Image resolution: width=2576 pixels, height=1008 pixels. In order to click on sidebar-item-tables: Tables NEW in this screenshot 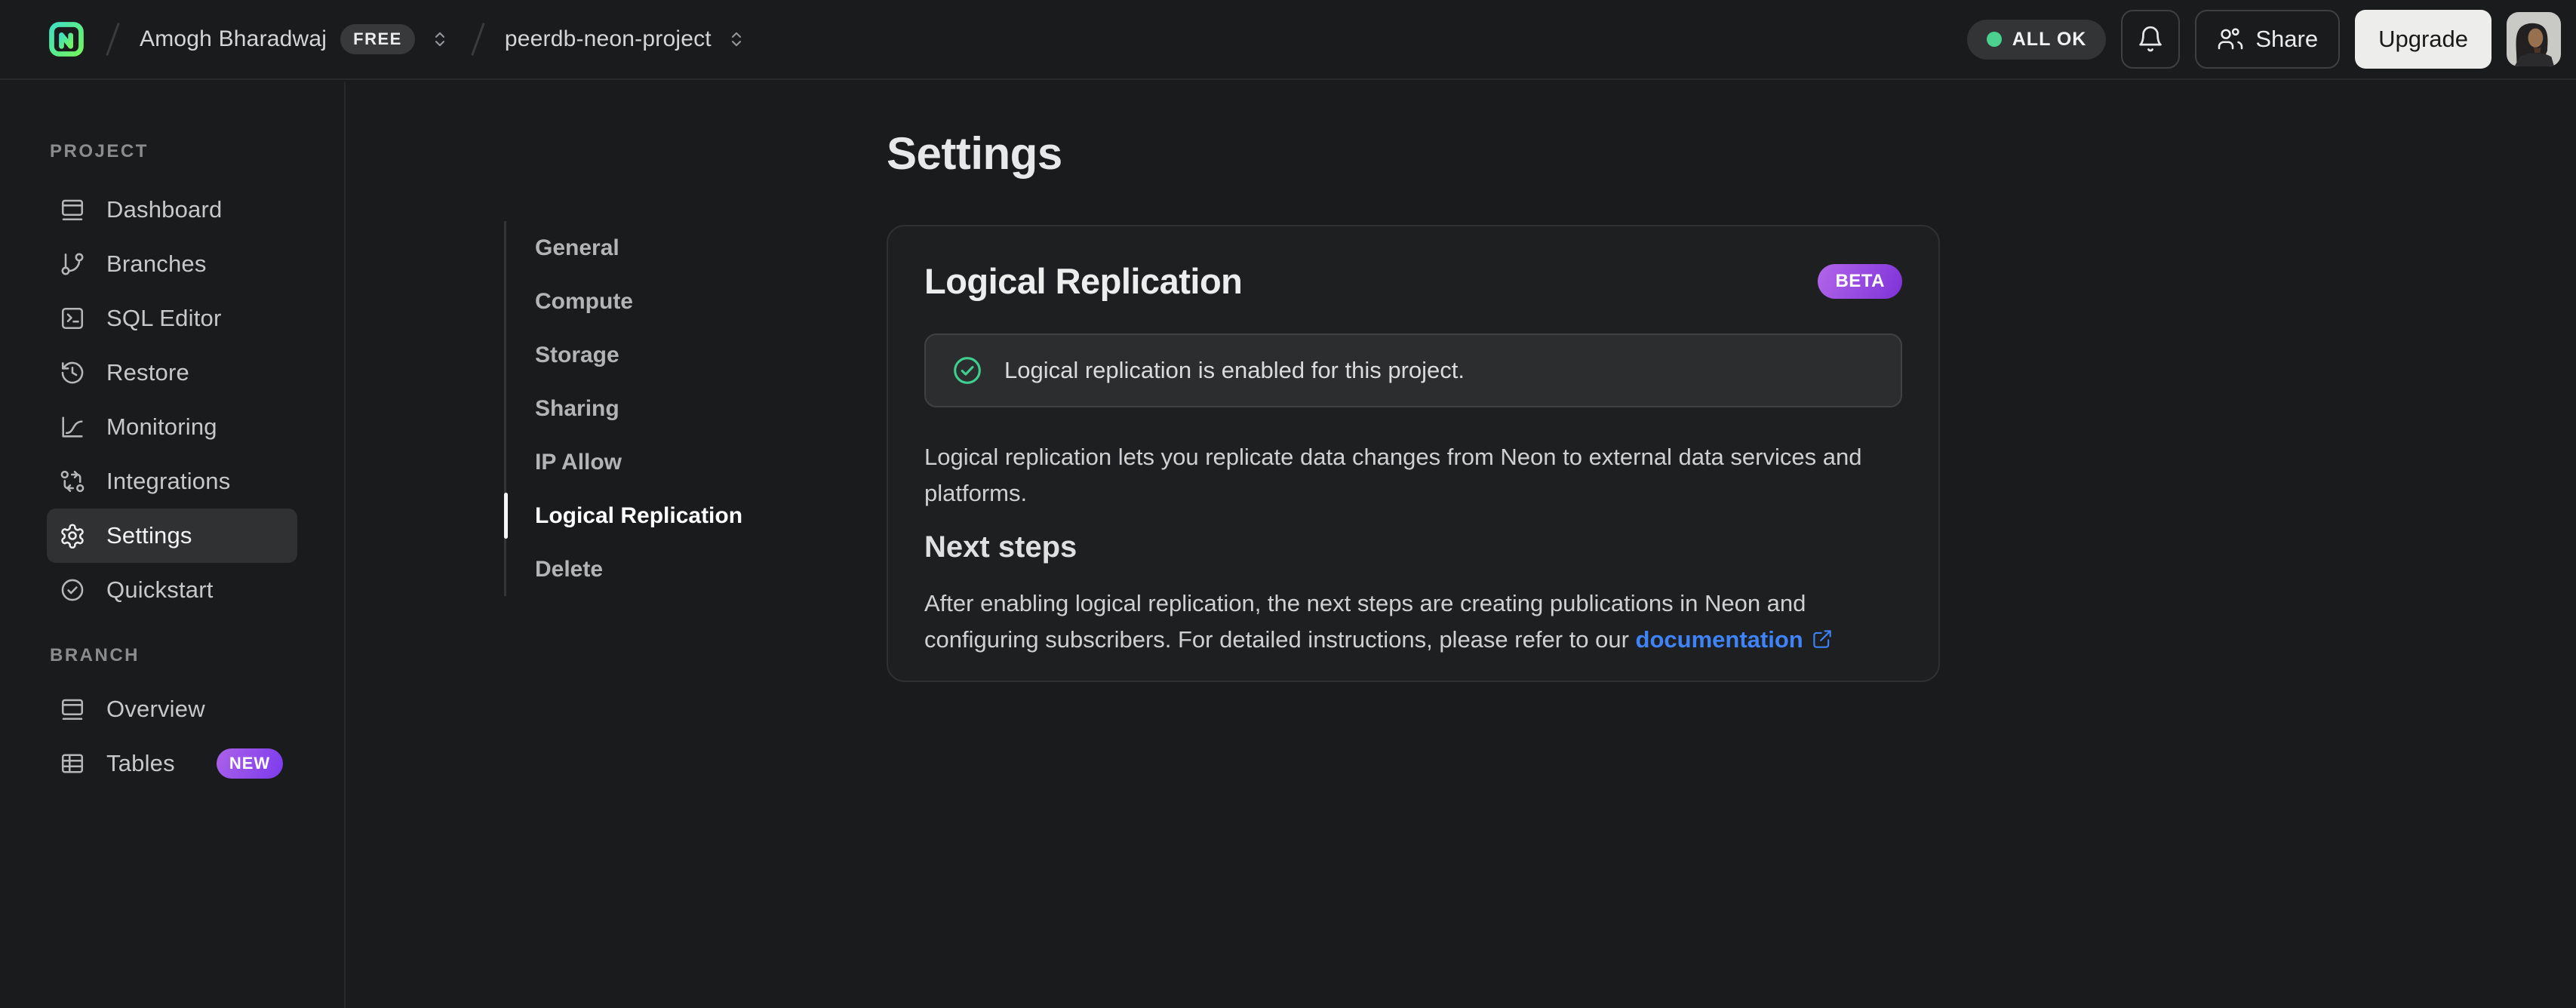, I will do `click(172, 763)`.